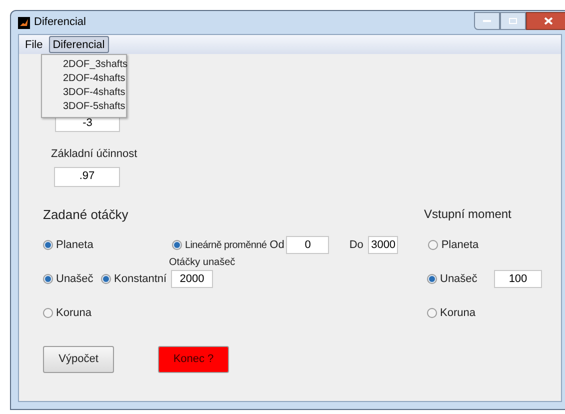  I want to click on maximize-icon, so click(513, 21).